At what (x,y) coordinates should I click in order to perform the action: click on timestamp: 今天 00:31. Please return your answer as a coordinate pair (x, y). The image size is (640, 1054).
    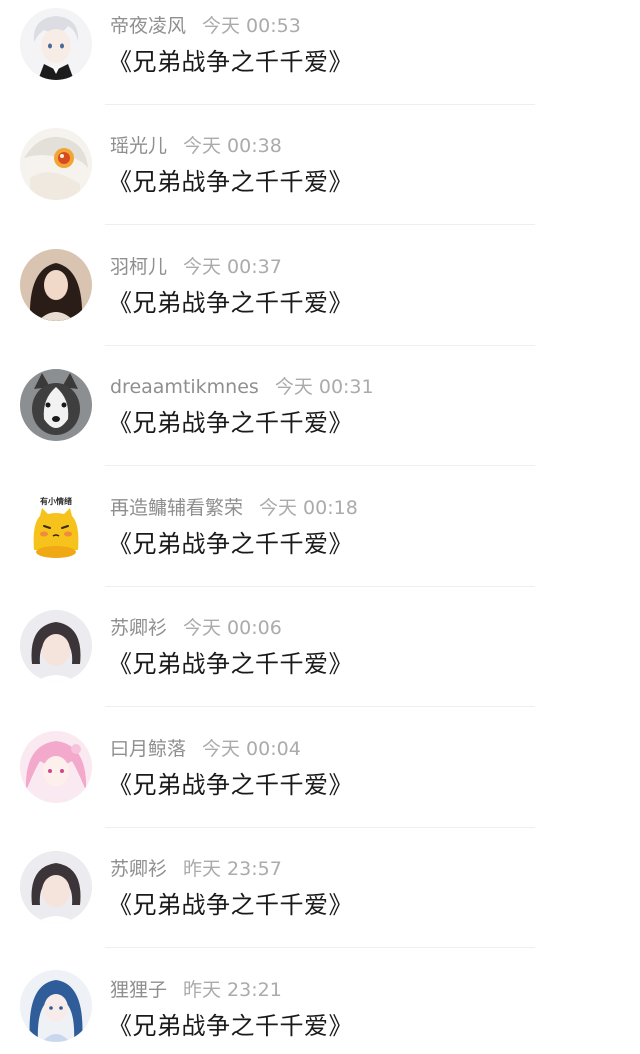
    Looking at the image, I should click on (324, 387).